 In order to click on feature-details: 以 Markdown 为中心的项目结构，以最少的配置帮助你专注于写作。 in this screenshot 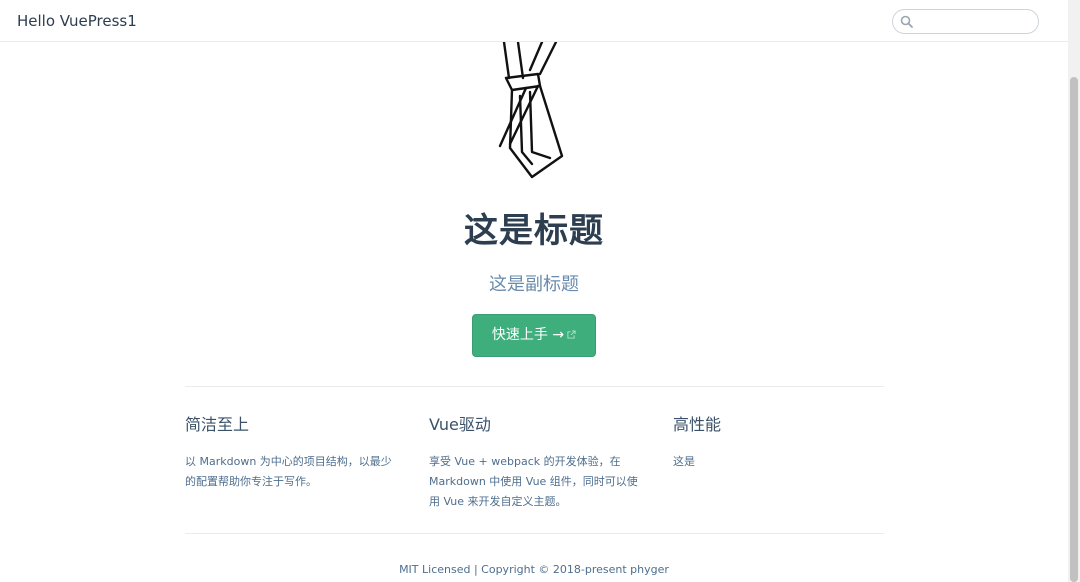, I will do `click(288, 471)`.